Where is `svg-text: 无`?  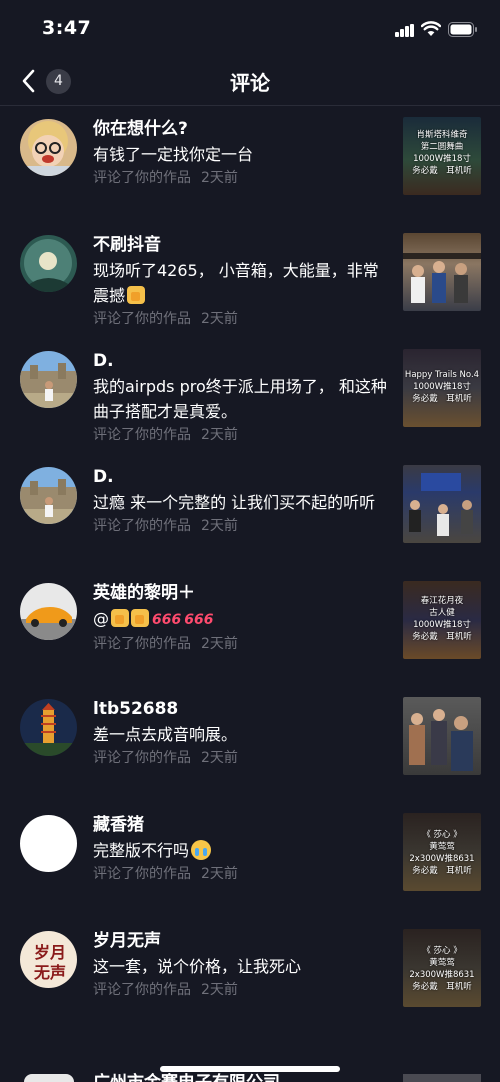
svg-text: 无 is located at coordinates (41, 972).